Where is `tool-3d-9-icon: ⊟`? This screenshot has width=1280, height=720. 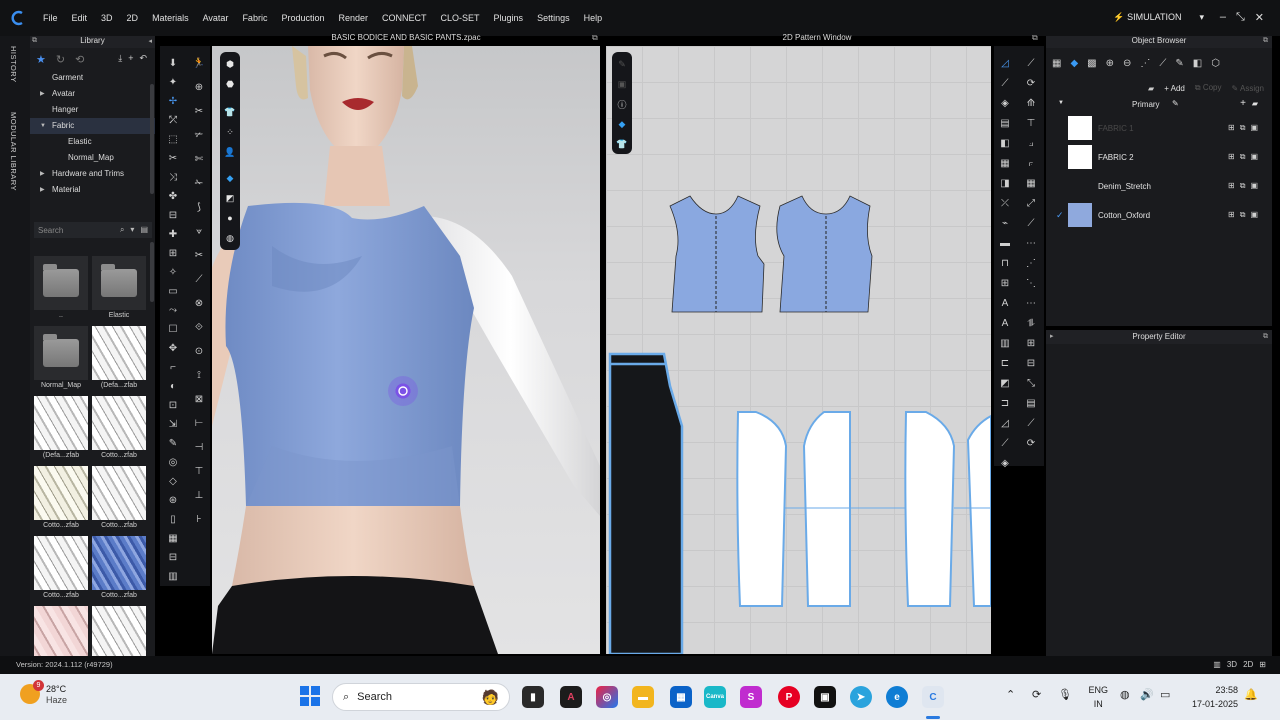
tool-3d-9-icon: ⊟ is located at coordinates (173, 215).